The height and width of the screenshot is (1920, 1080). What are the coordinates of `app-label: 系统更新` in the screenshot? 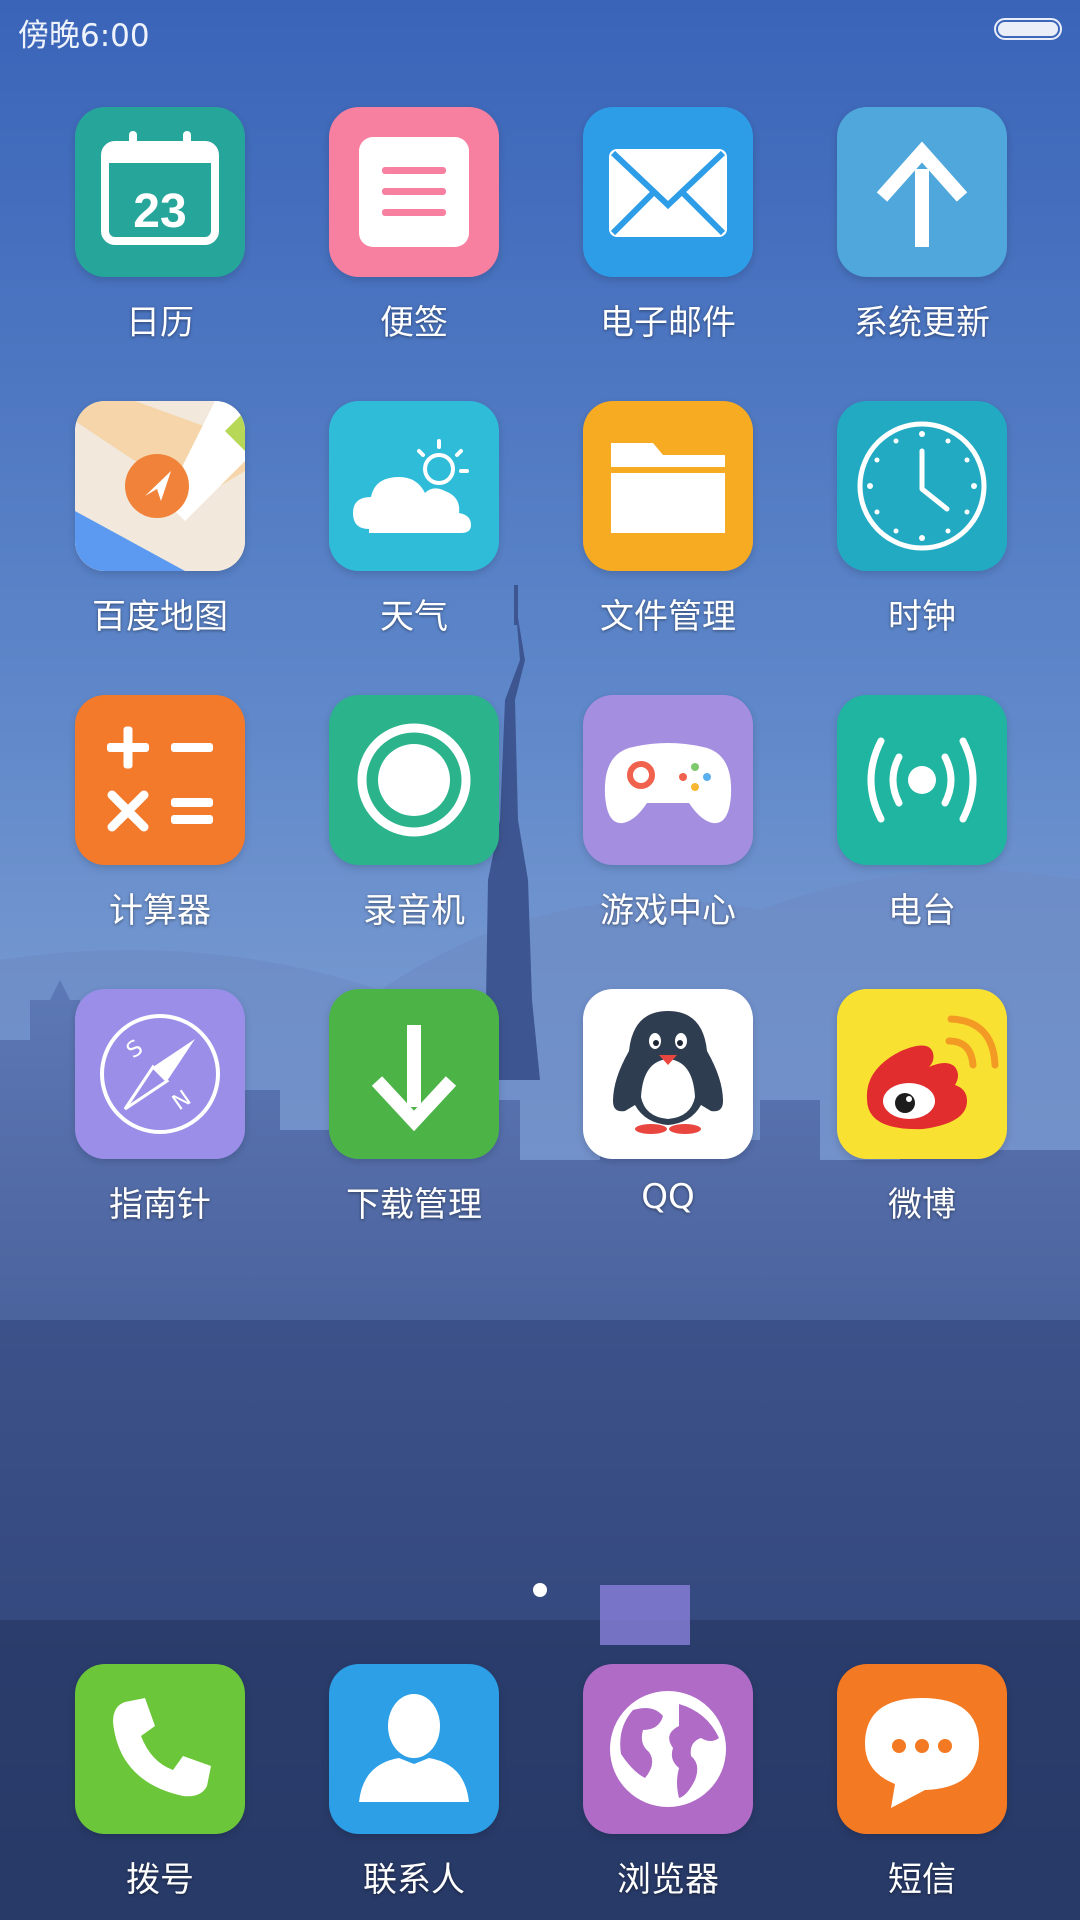 It's located at (922, 323).